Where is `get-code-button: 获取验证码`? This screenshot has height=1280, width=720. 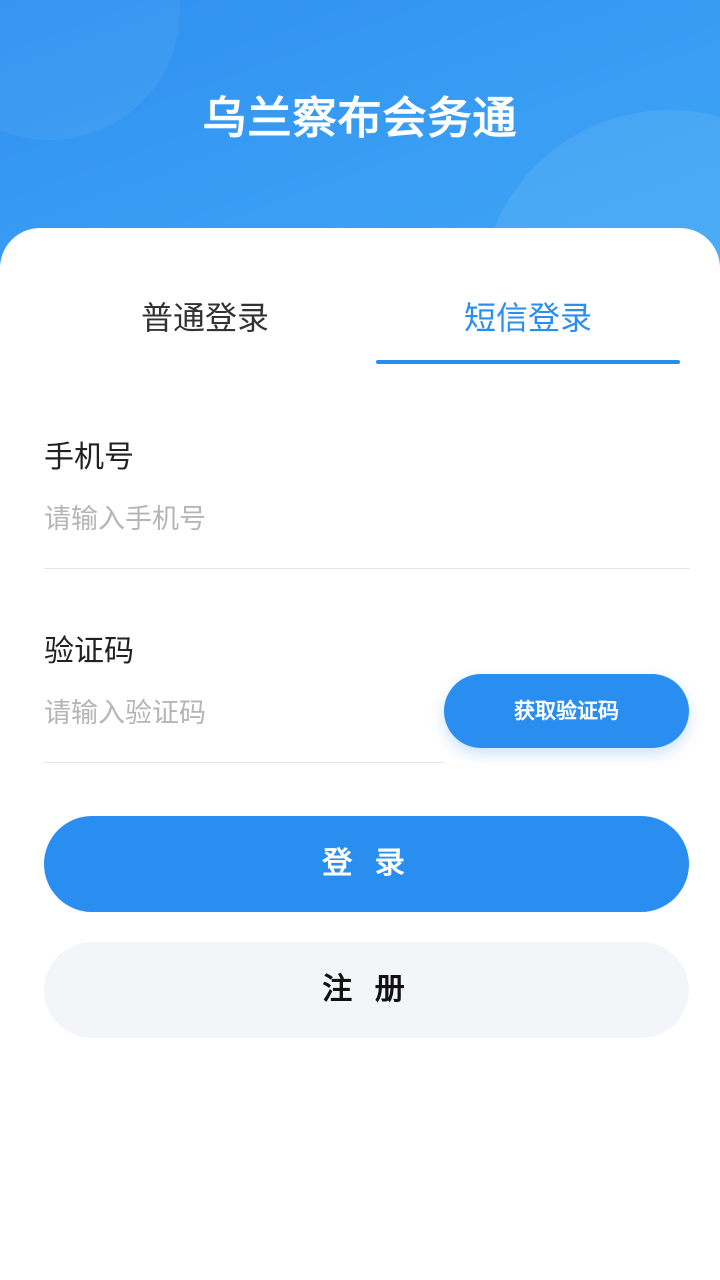
get-code-button: 获取验证码 is located at coordinates (566, 711).